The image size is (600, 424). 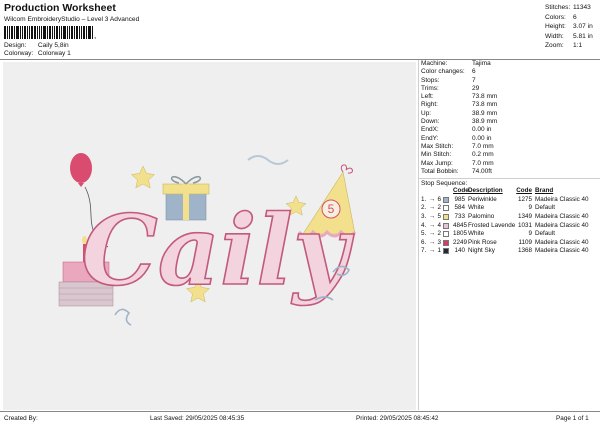 I want to click on worksheet-title: Production Worksheet, so click(x=60, y=8).